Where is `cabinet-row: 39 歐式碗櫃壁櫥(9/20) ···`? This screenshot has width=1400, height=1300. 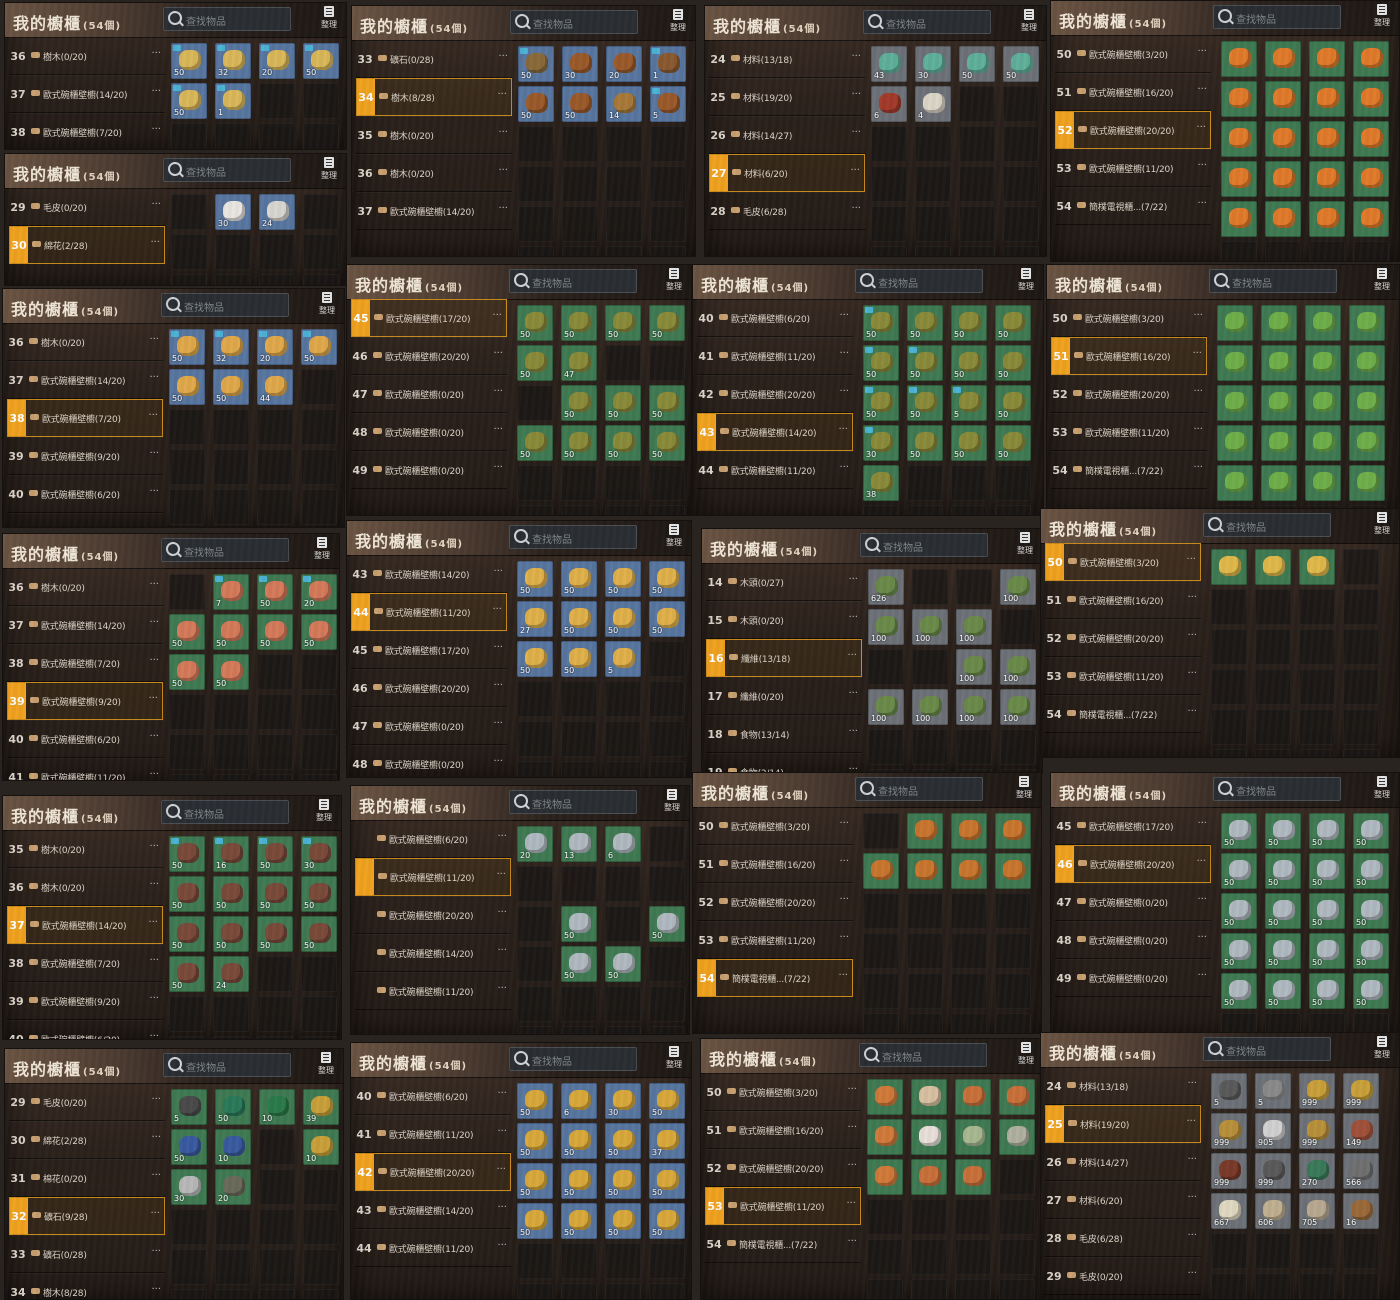 cabinet-row: 39 歐式碗櫃壁櫥(9/20) ··· is located at coordinates (85, 701).